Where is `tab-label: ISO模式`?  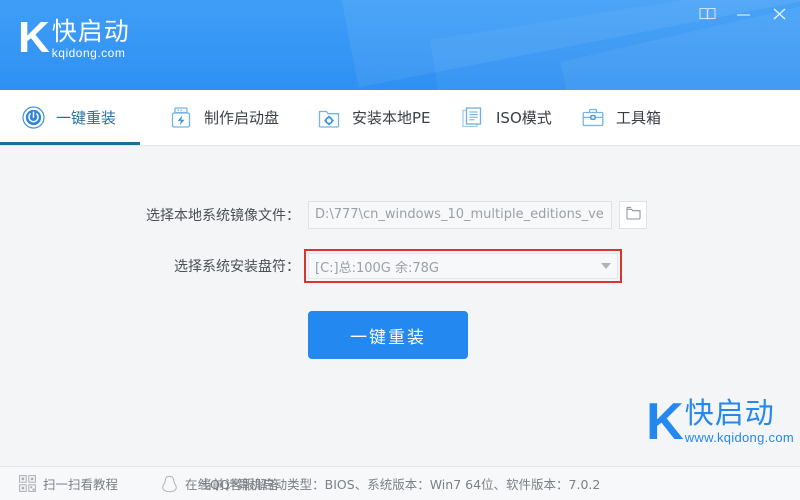 tab-label: ISO模式 is located at coordinates (524, 118).